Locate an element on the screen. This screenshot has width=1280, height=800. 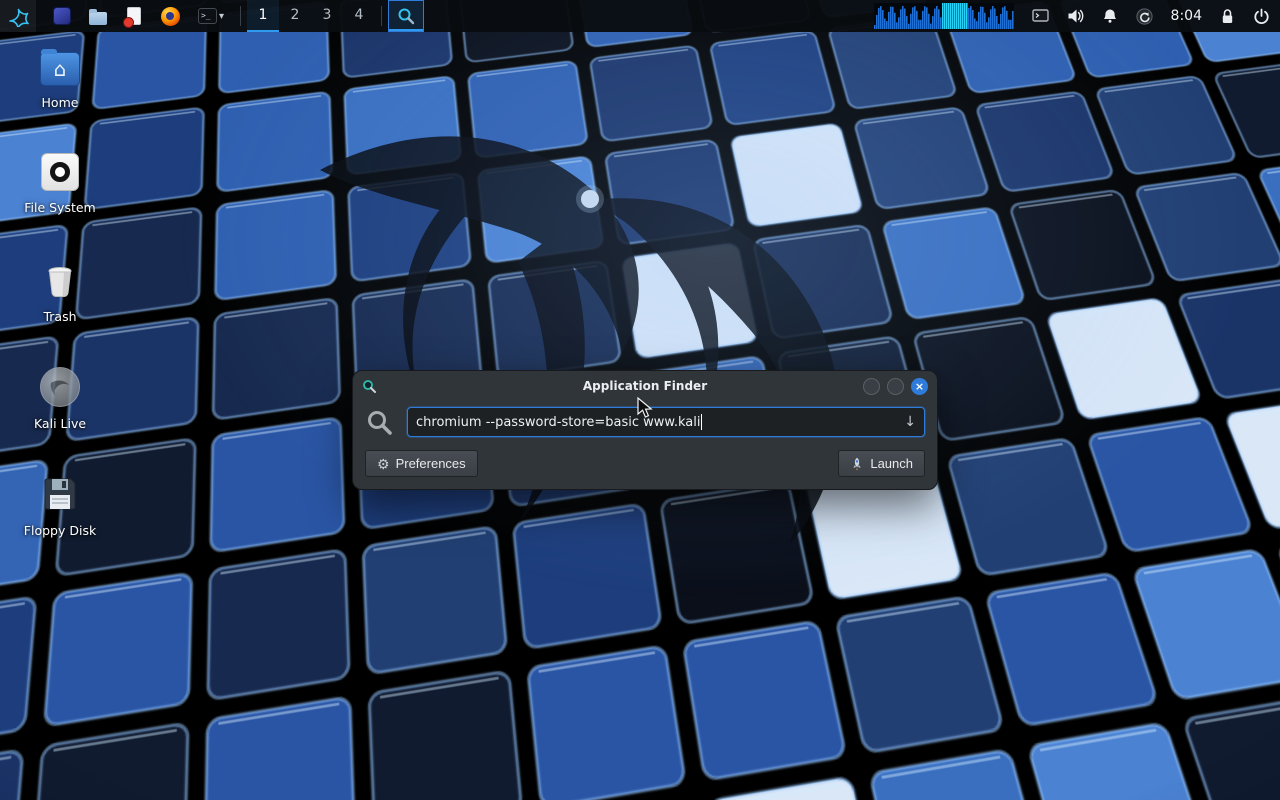
desktop-icon-home: ⌂ Home is located at coordinates (60, 92).